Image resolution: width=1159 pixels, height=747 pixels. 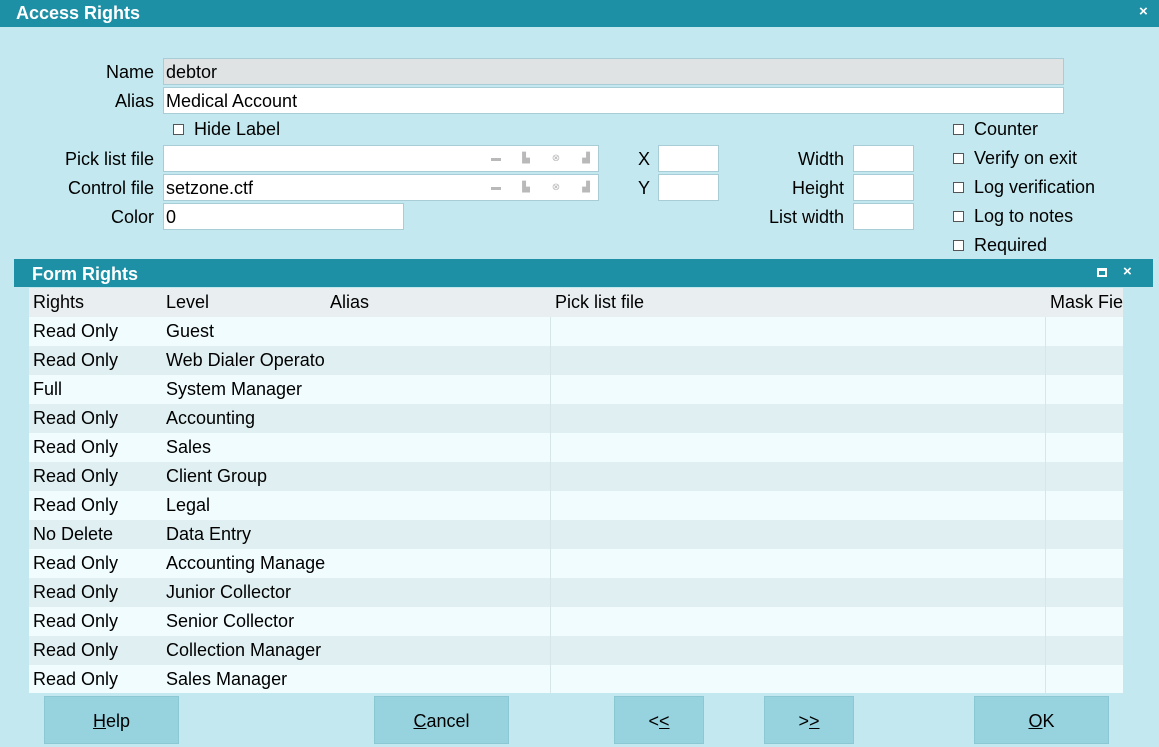 What do you see at coordinates (244, 621) in the screenshot?
I see `cell-level: Senior Collector` at bounding box center [244, 621].